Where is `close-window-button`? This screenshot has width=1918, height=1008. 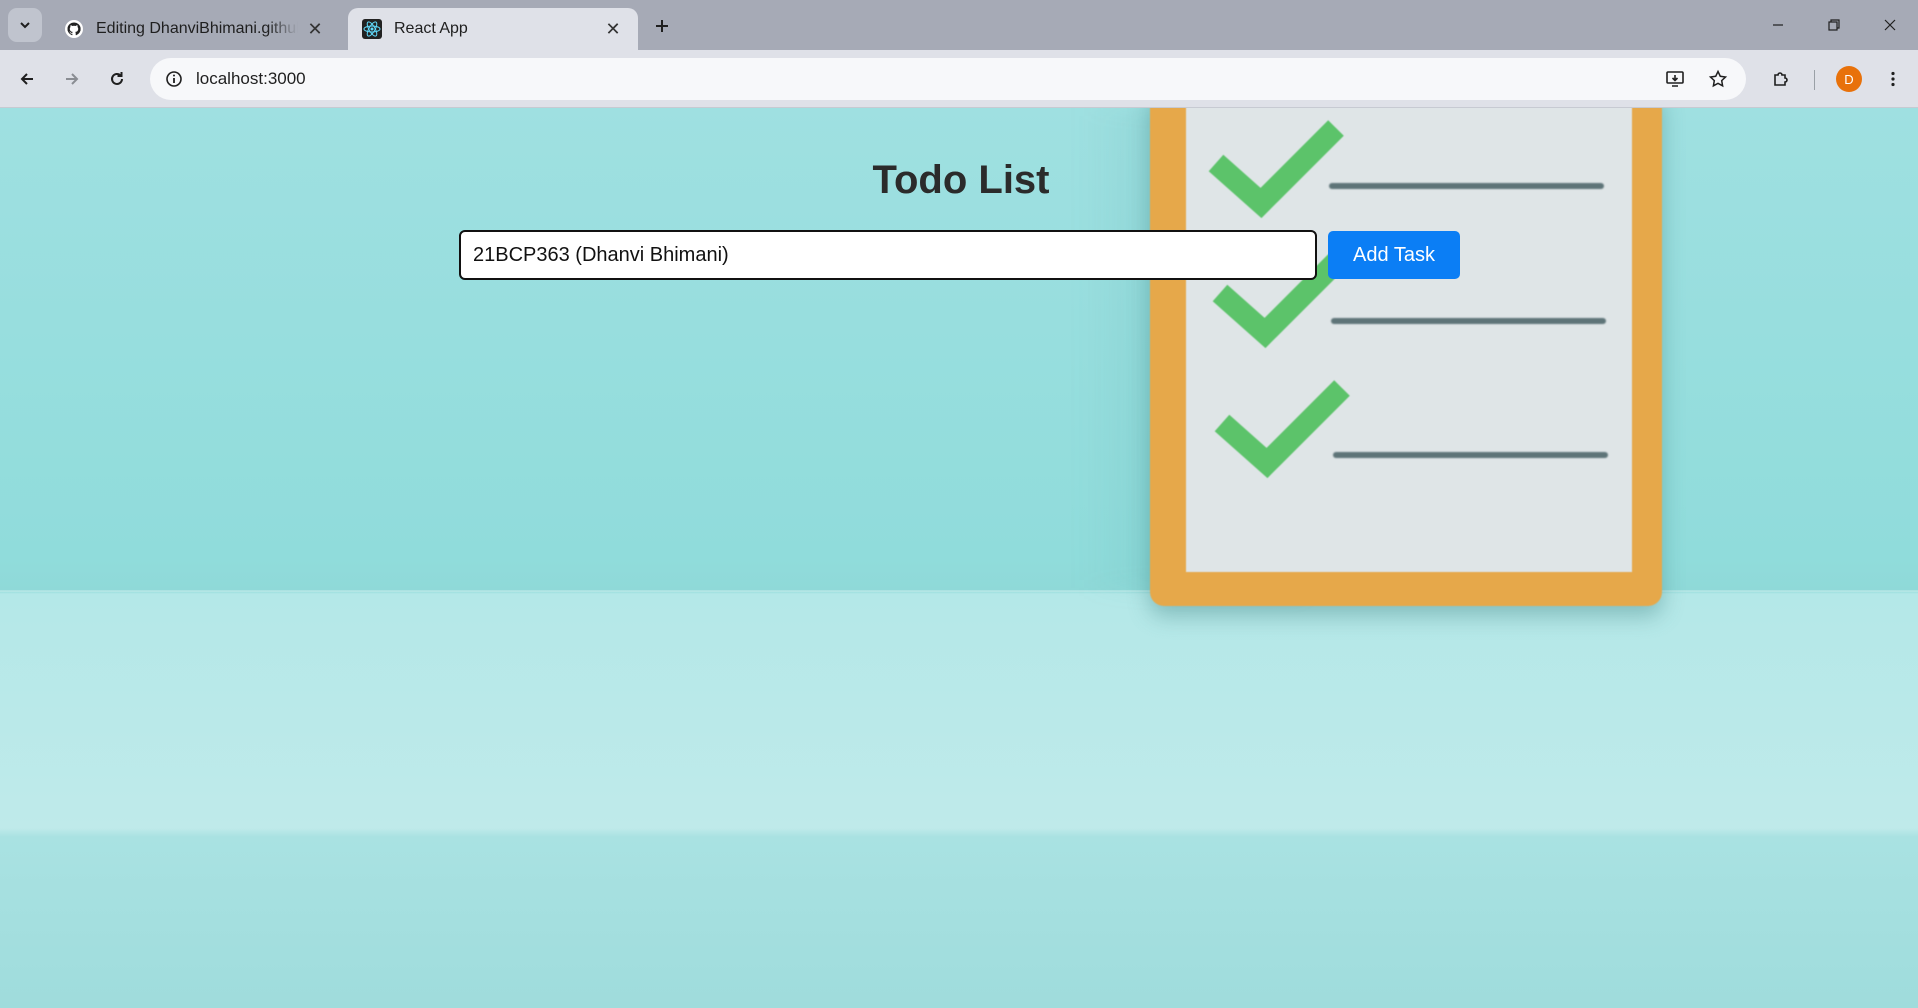 close-window-button is located at coordinates (1890, 25).